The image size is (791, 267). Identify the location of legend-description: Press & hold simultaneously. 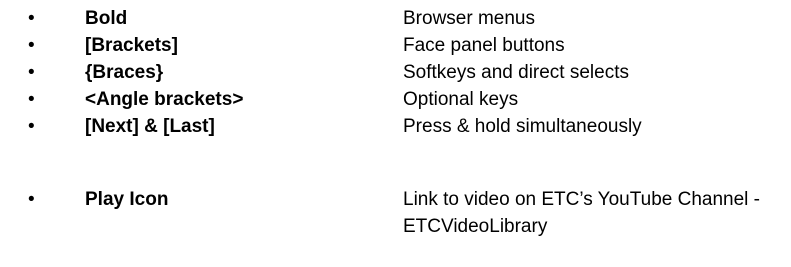
(522, 126).